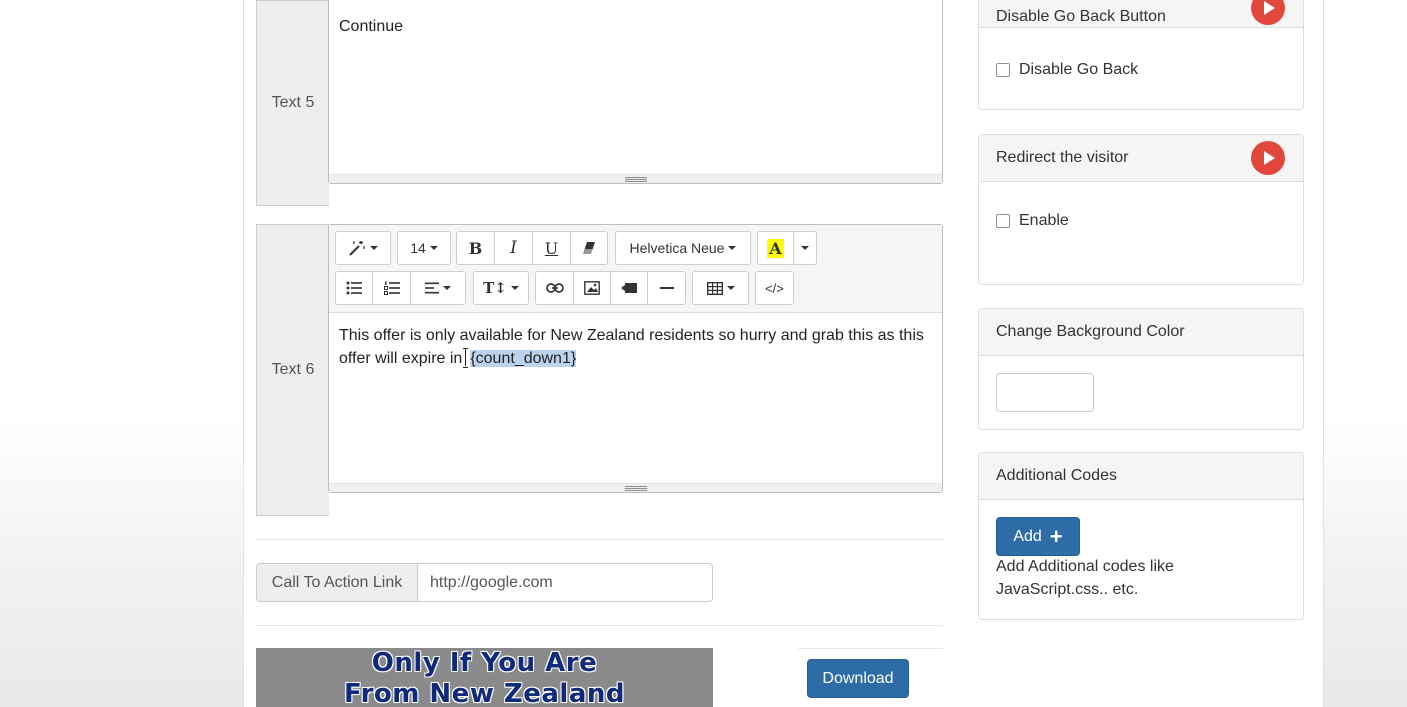  I want to click on selected-merge-tag: {count_down1}, so click(523, 358).